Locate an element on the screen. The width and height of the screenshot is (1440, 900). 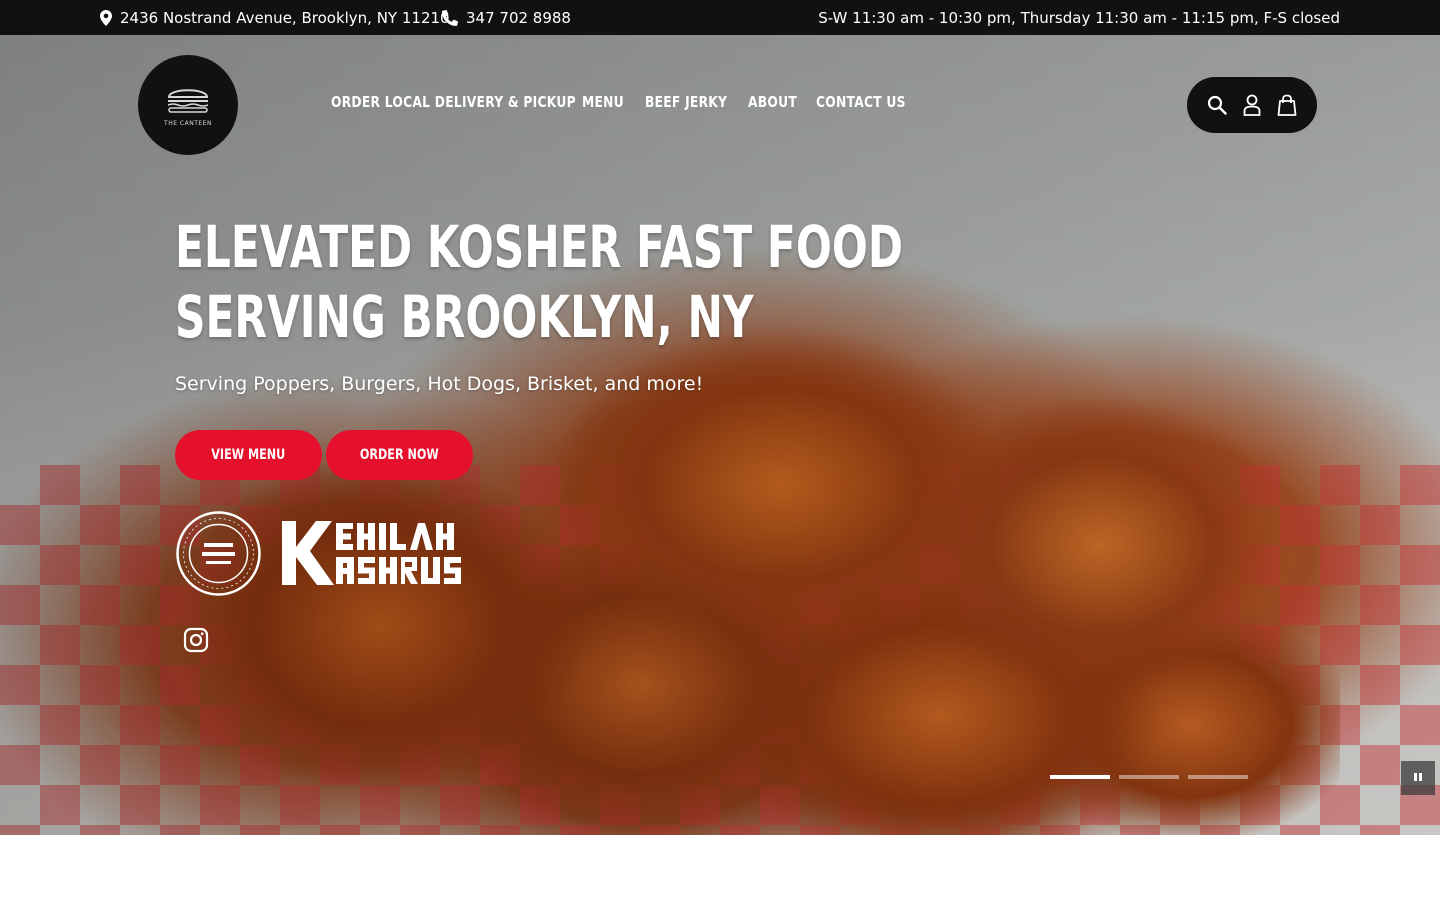
phone-icon is located at coordinates (450, 17).